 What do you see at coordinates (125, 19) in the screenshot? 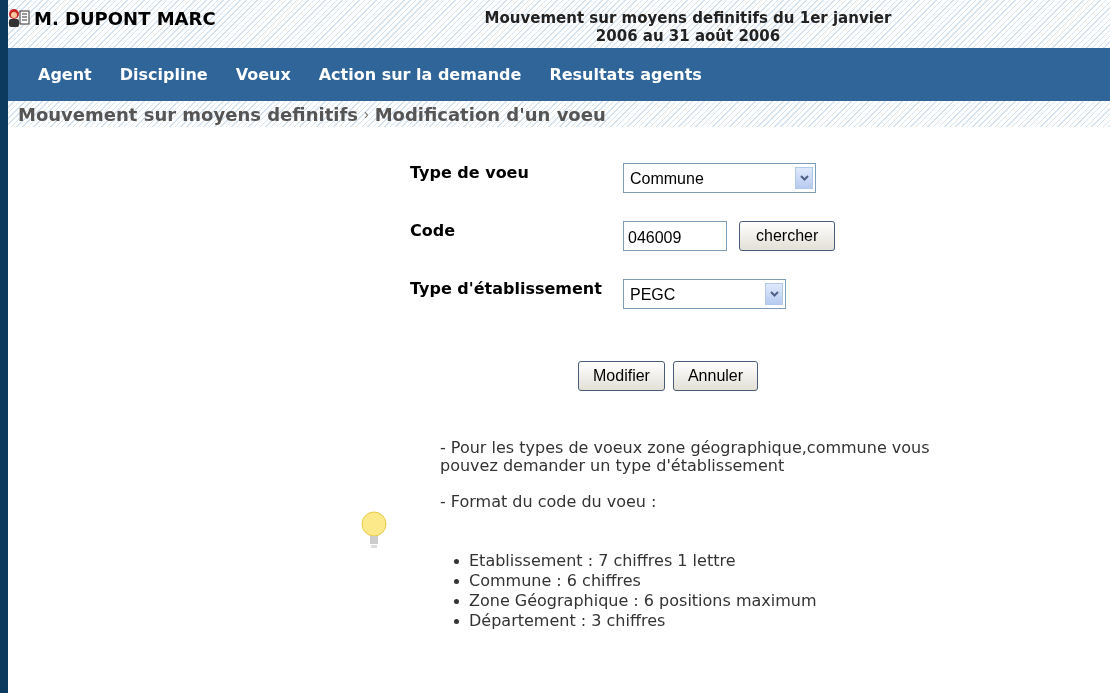
I see `user-name: M. DUPONT MARC` at bounding box center [125, 19].